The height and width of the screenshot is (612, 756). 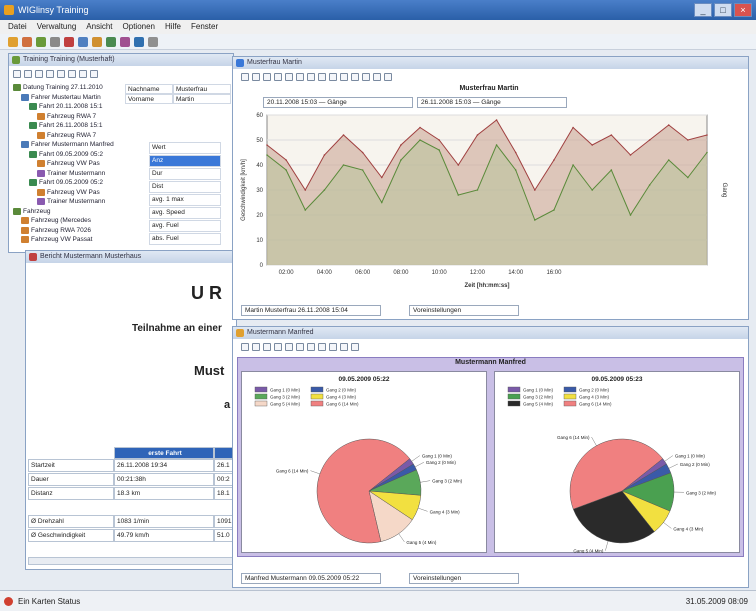 I want to click on add-icon, so click(x=17, y=74).